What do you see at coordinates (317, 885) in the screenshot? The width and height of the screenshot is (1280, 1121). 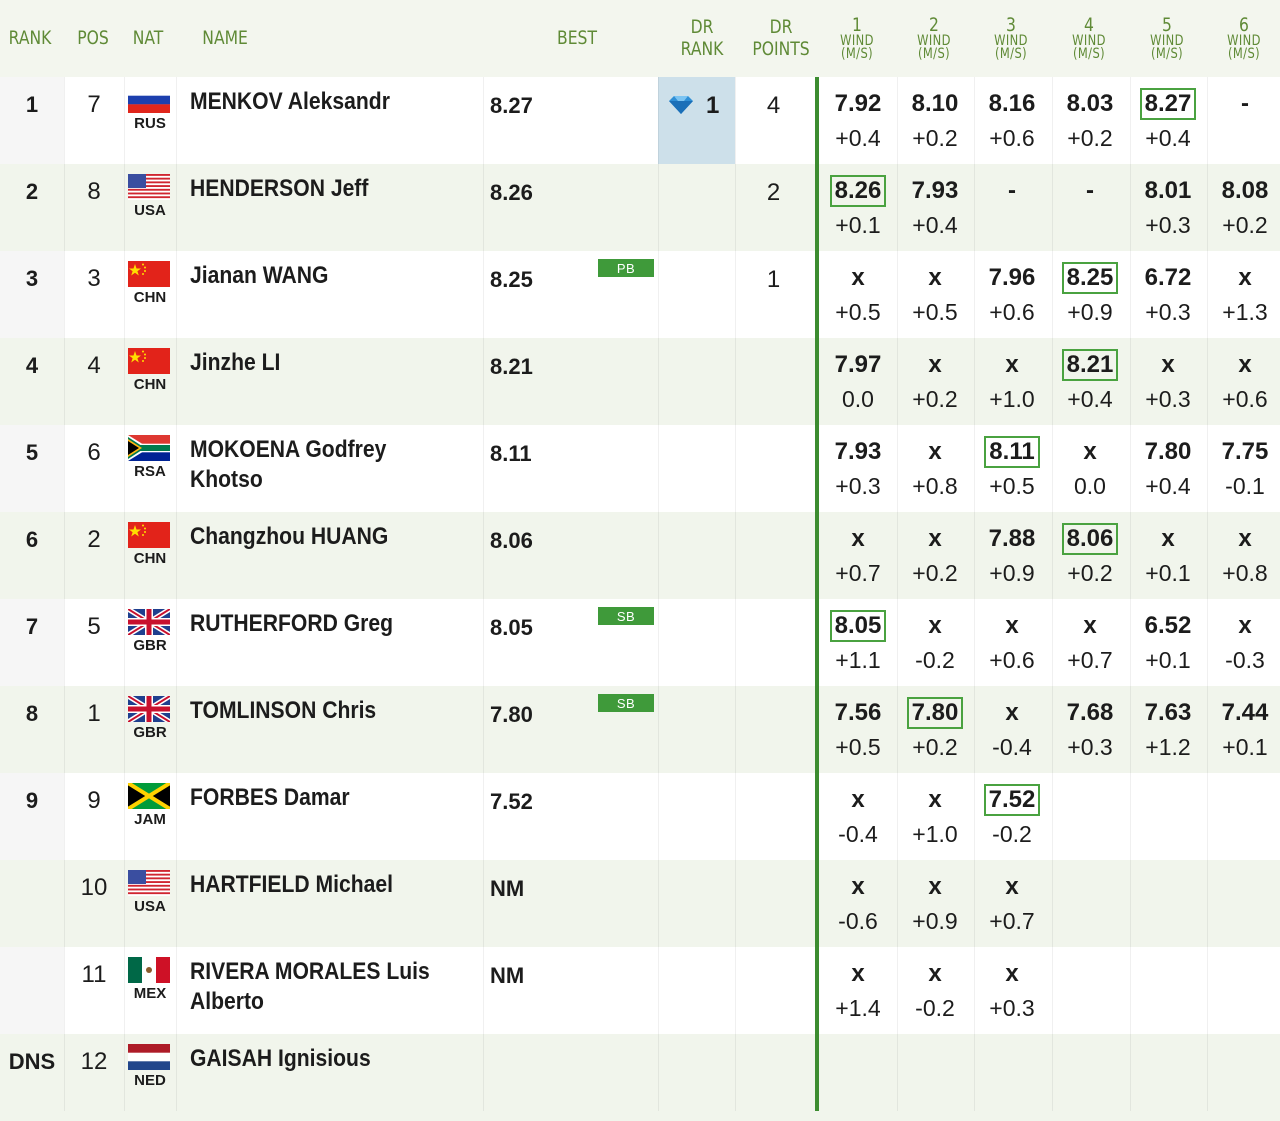 I see `athlete-name: HARTFIELD Michael` at bounding box center [317, 885].